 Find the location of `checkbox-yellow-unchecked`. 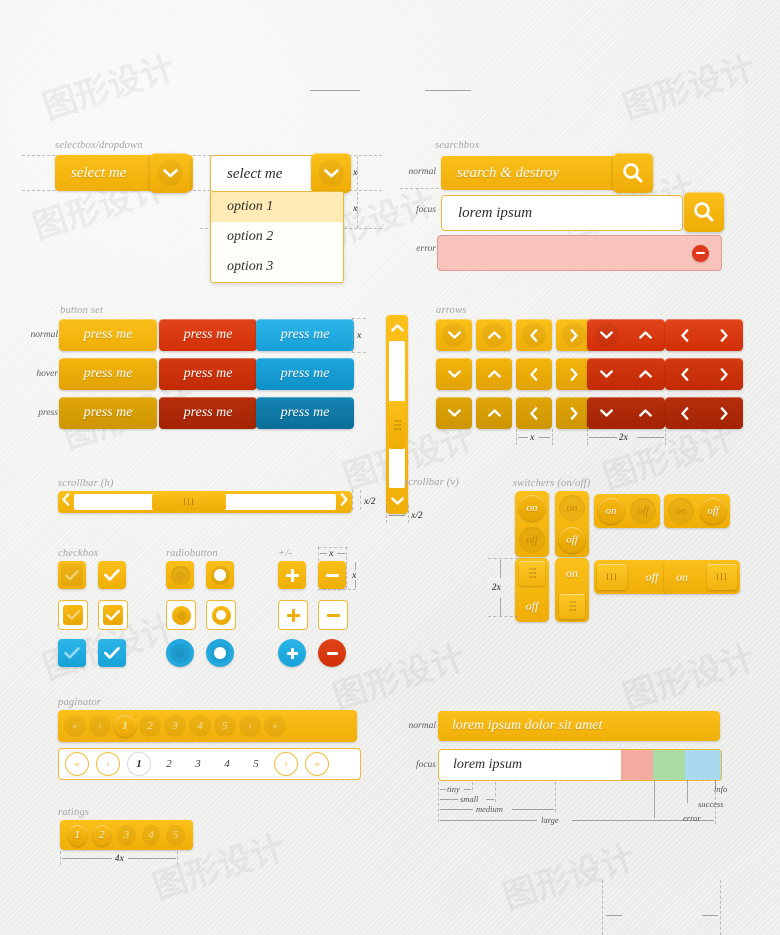

checkbox-yellow-unchecked is located at coordinates (72, 575).